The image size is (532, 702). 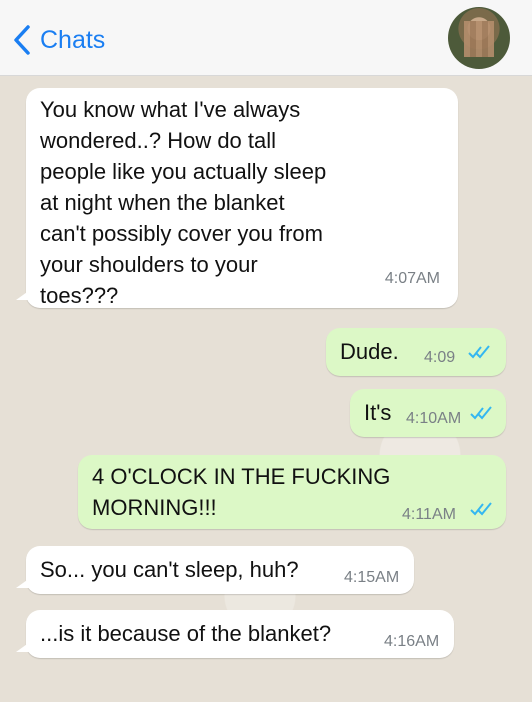 I want to click on message-text: So... you can't sleep, huh?, so click(x=169, y=569).